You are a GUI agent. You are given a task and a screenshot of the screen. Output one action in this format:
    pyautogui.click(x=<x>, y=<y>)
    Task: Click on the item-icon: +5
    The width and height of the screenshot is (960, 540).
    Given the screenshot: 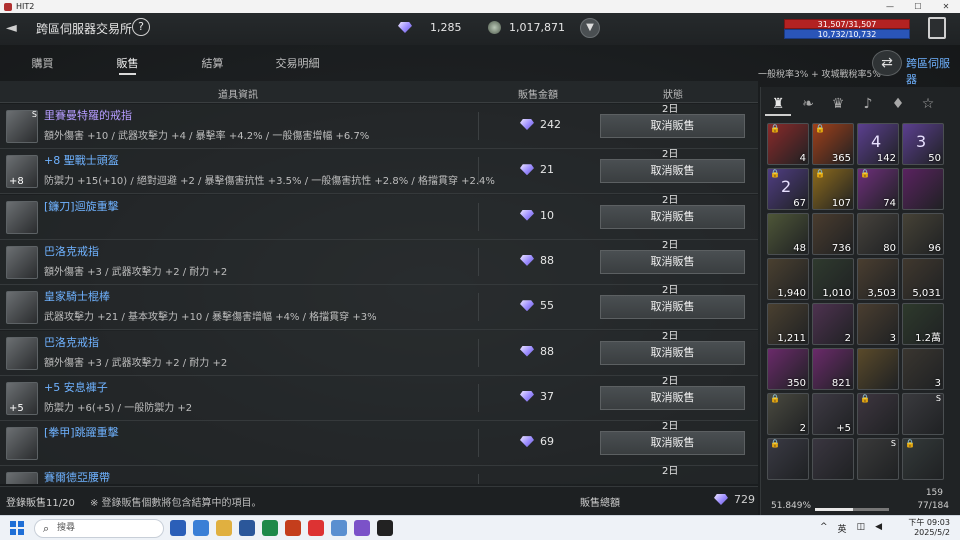 What is the action you would take?
    pyautogui.click(x=22, y=398)
    